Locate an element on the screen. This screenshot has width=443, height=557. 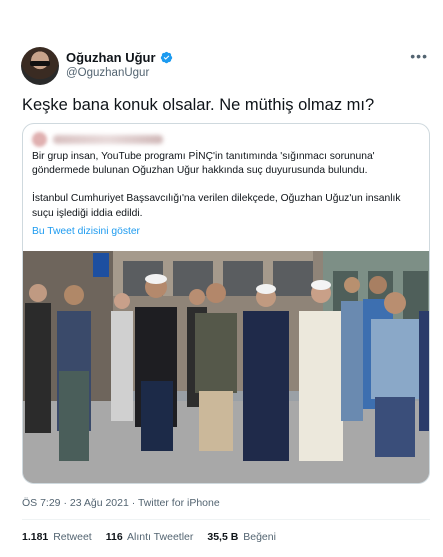
author-name-row: Oğuzhan Uğur is located at coordinates (119, 57).